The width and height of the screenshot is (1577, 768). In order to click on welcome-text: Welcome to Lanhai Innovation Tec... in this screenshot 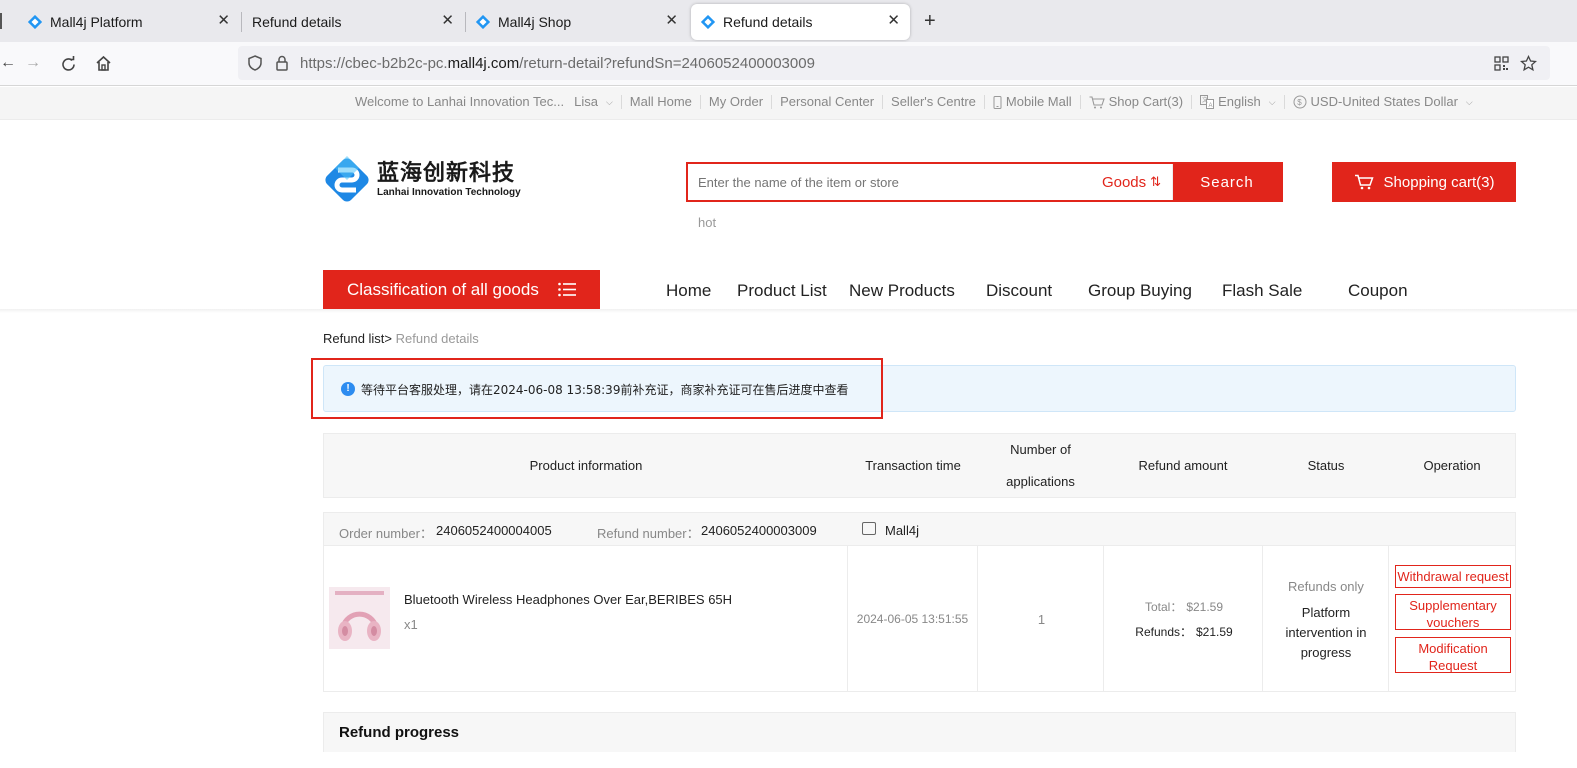, I will do `click(460, 101)`.